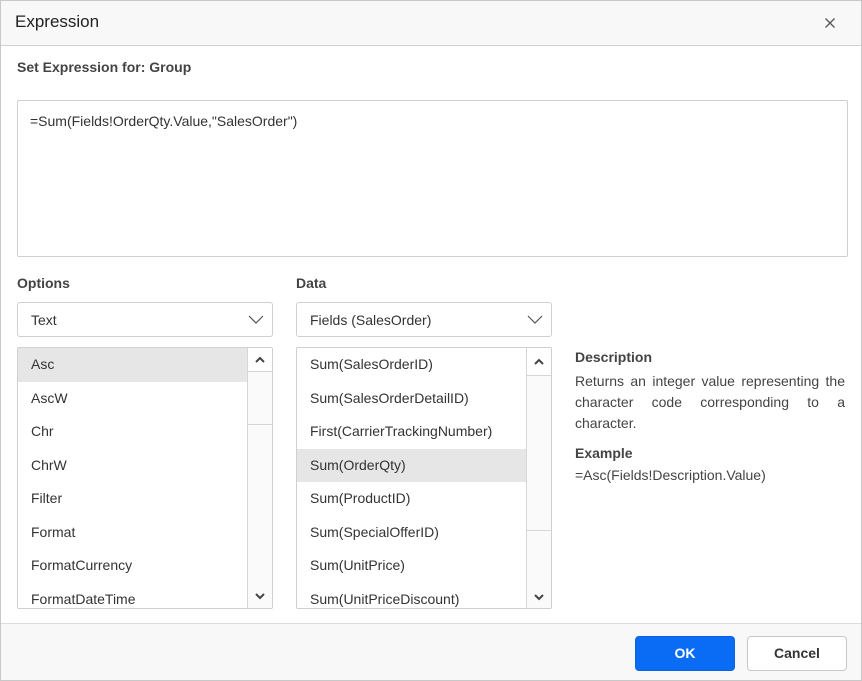 This screenshot has height=681, width=862. I want to click on list-item: Sum(ProductID), so click(412, 499).